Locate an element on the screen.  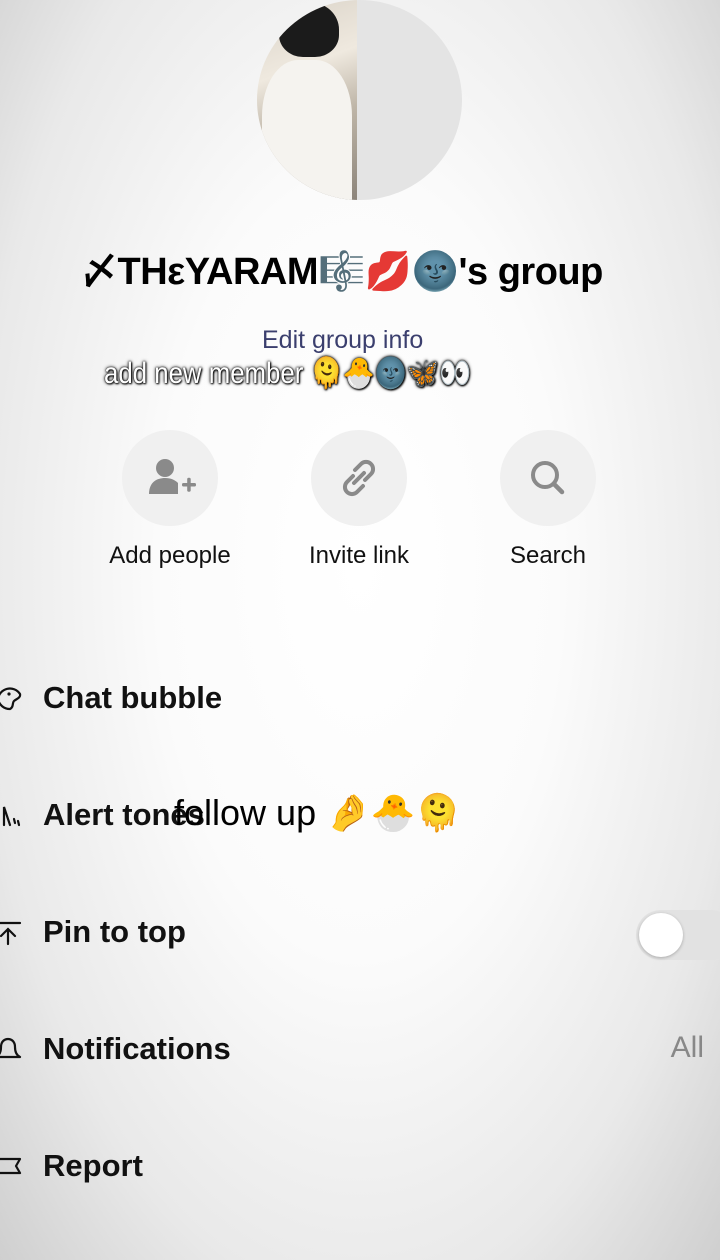
pin-top-icon is located at coordinates (11, 933).